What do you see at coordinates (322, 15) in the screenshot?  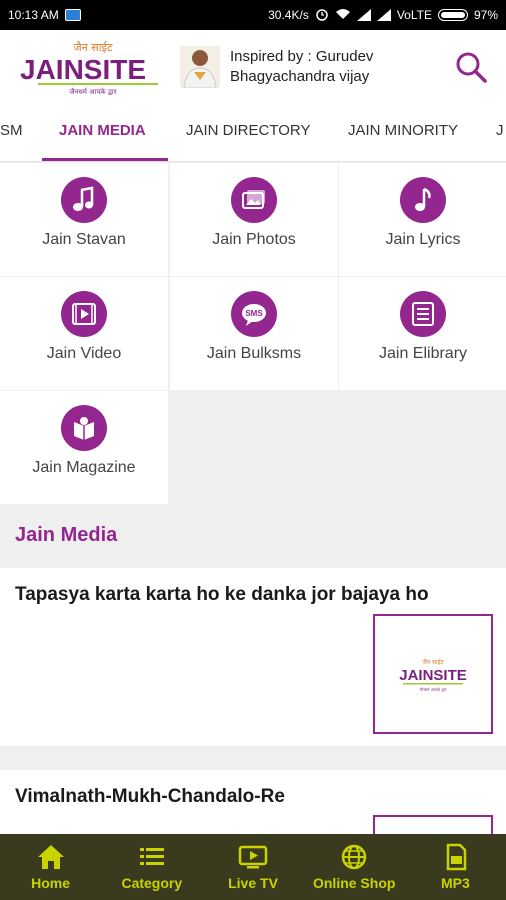 I see `alarm-icon` at bounding box center [322, 15].